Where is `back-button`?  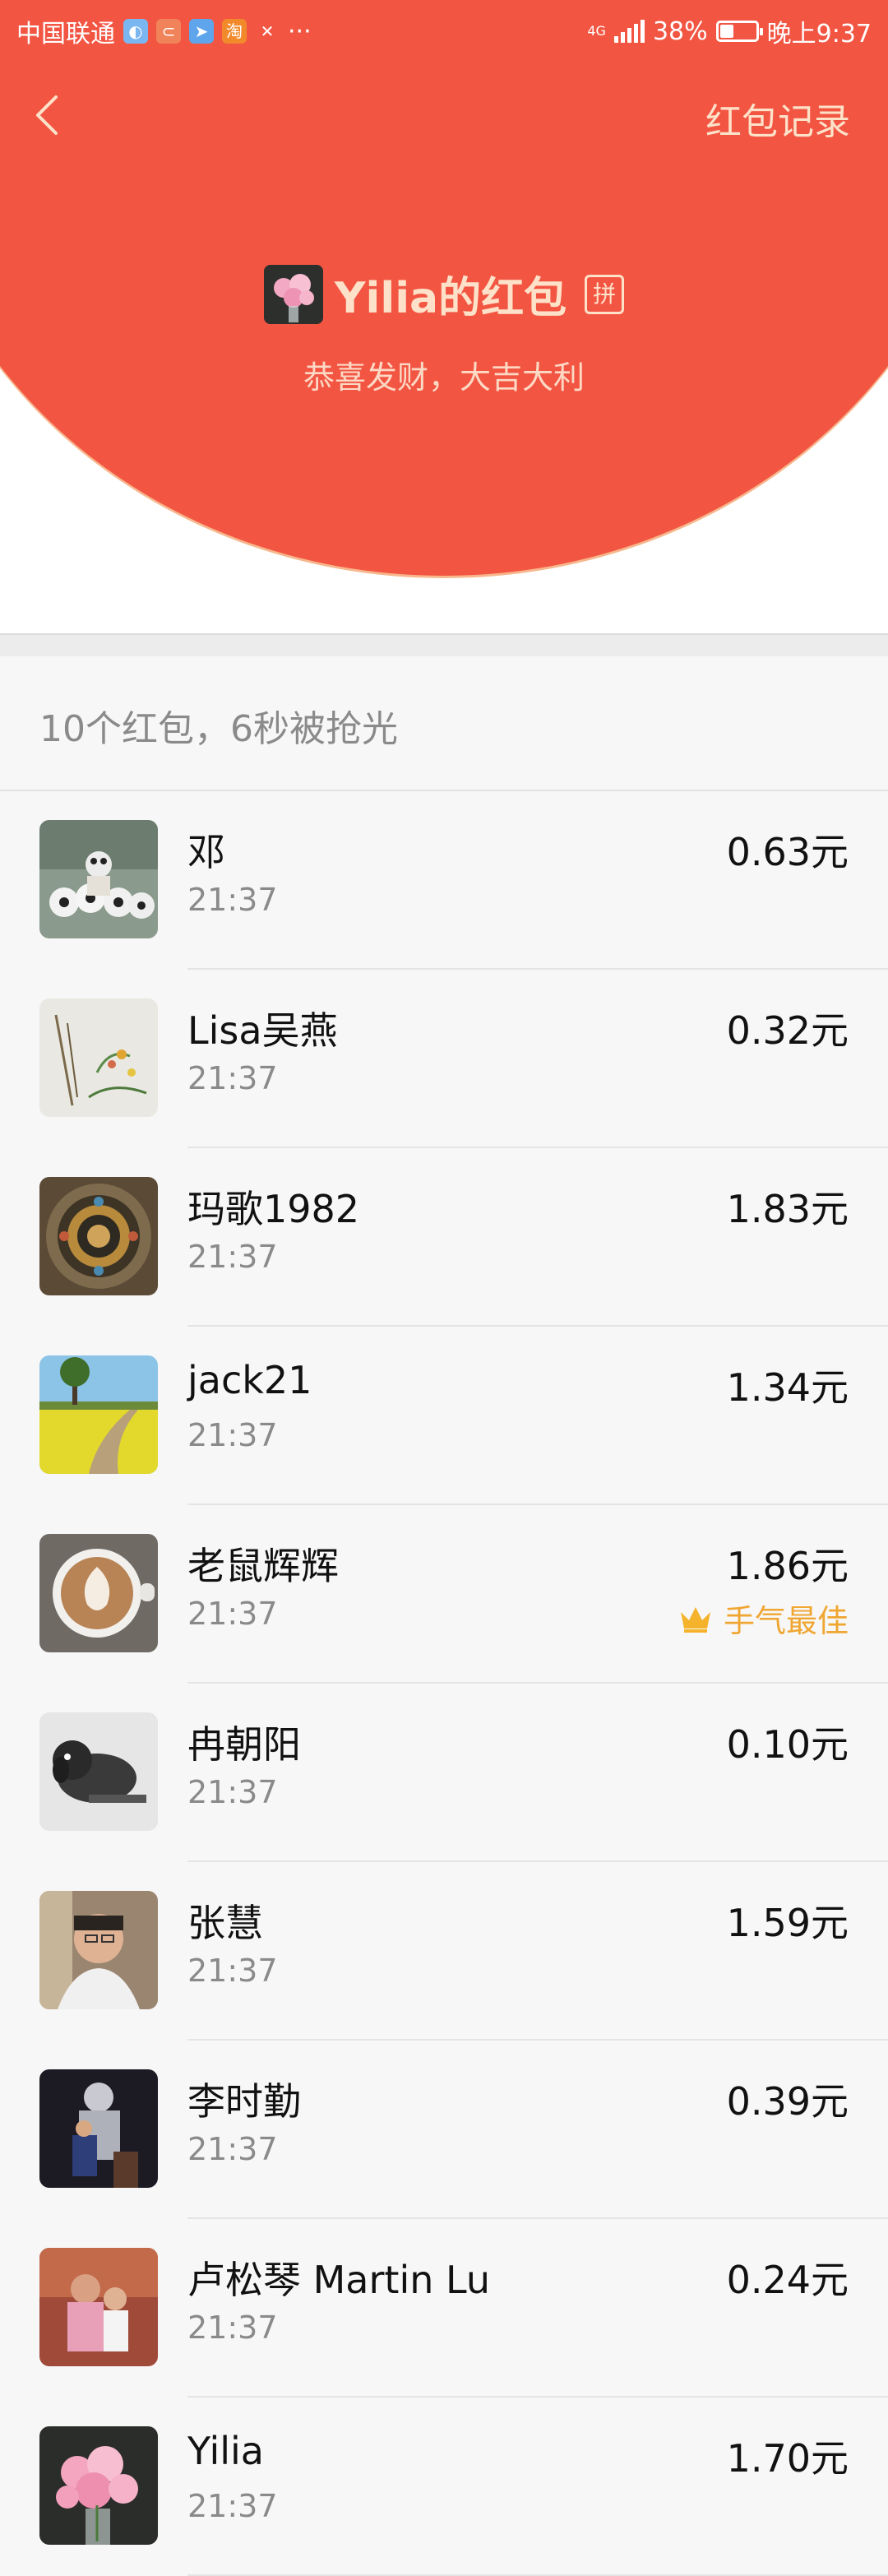 back-button is located at coordinates (49, 115).